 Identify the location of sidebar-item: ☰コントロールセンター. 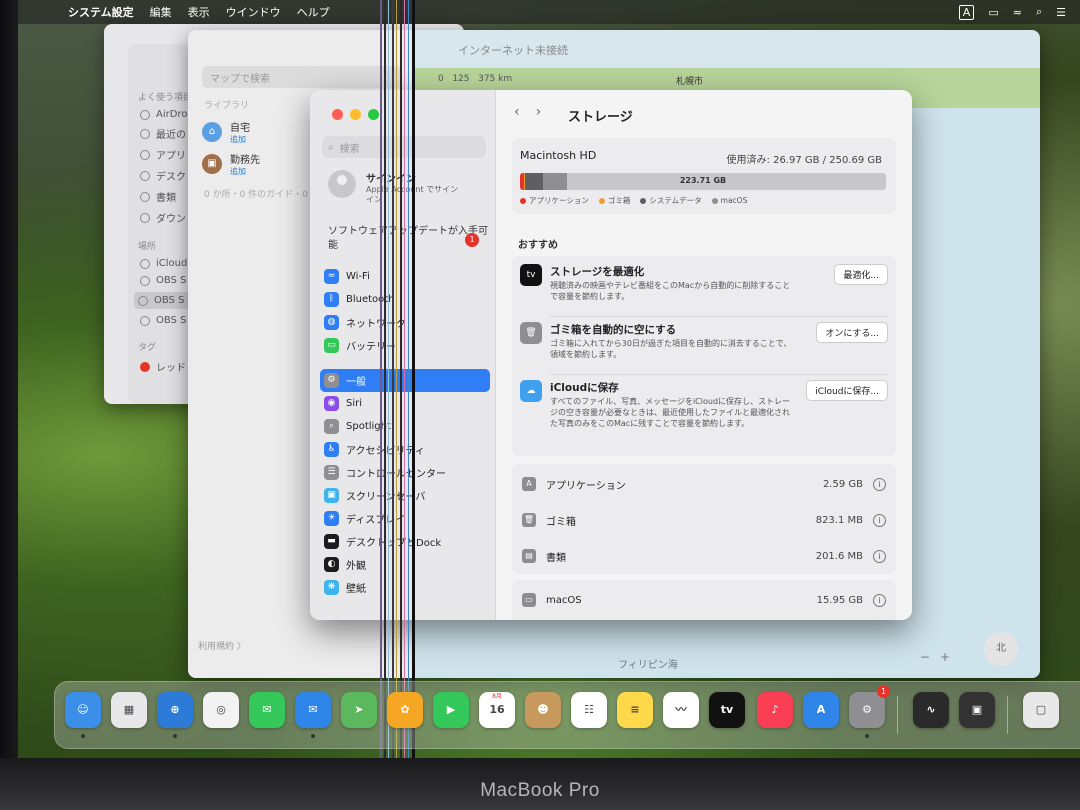
(405, 472).